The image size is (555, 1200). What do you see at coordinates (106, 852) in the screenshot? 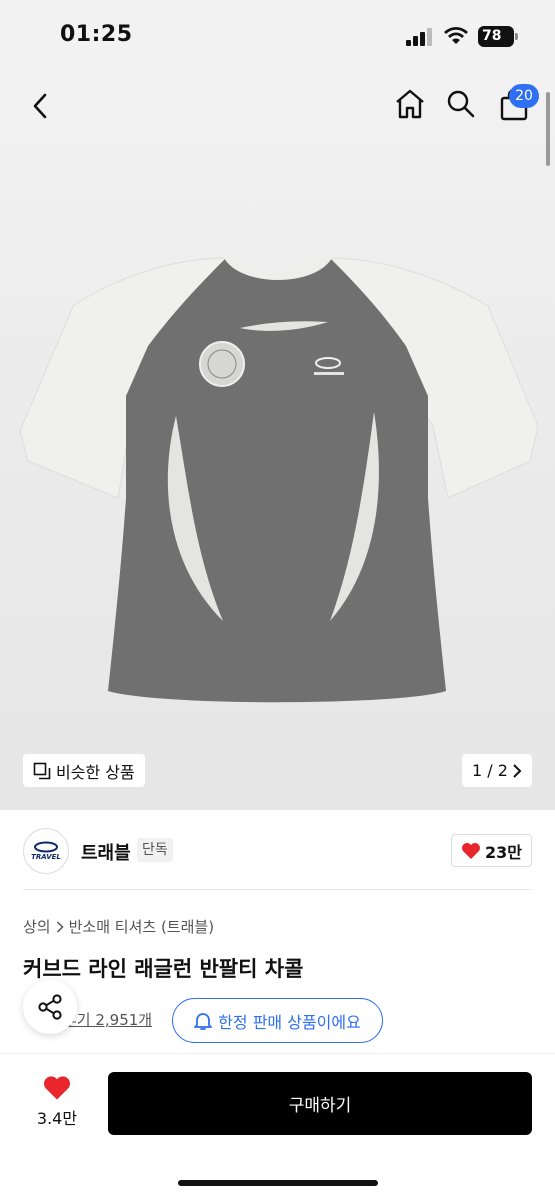
I see `brand-name: 트래블` at bounding box center [106, 852].